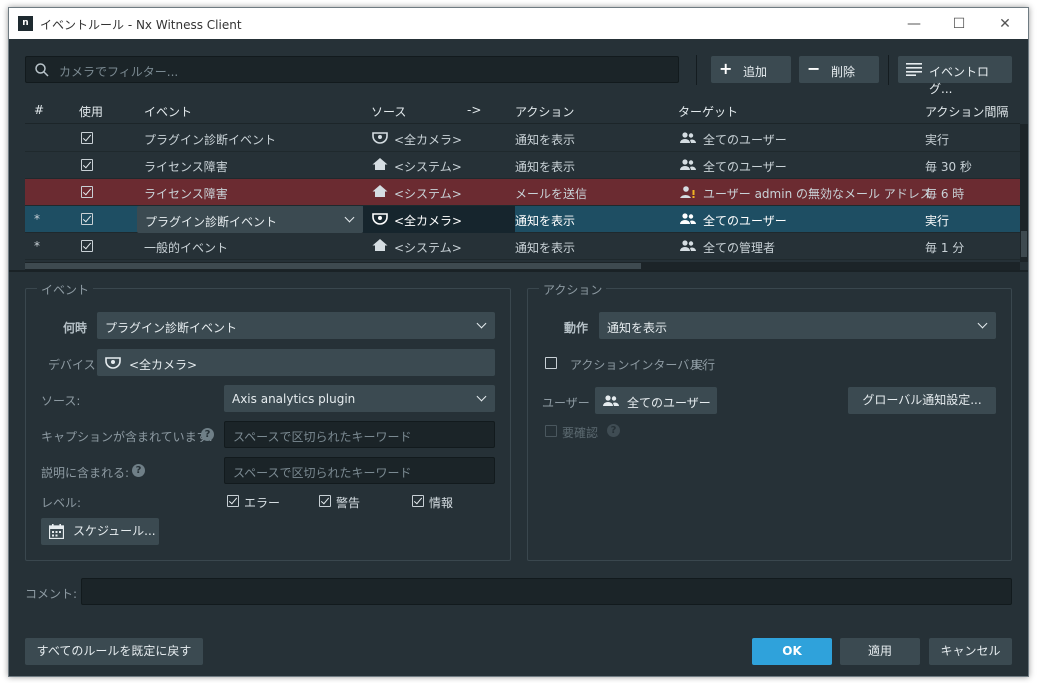 The height and width of the screenshot is (683, 1037). Describe the element at coordinates (61, 503) in the screenshot. I see `level-label: レベル:` at that location.